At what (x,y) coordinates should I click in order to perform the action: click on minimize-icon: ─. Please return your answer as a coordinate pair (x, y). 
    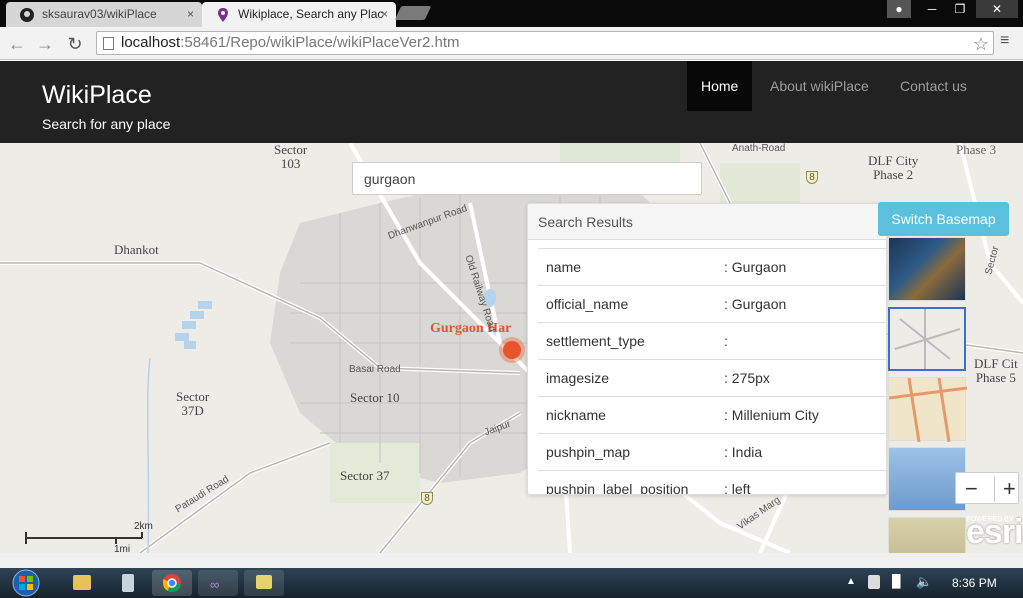
    Looking at the image, I should click on (932, 9).